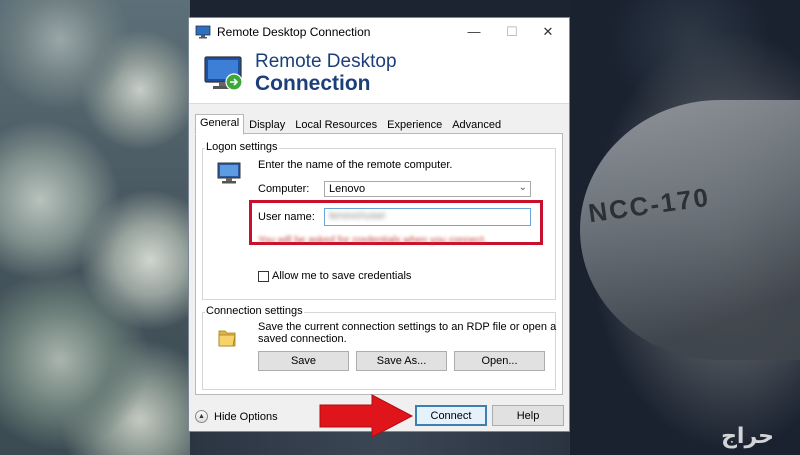  I want to click on hide-options-label: Hide Options, so click(246, 417).